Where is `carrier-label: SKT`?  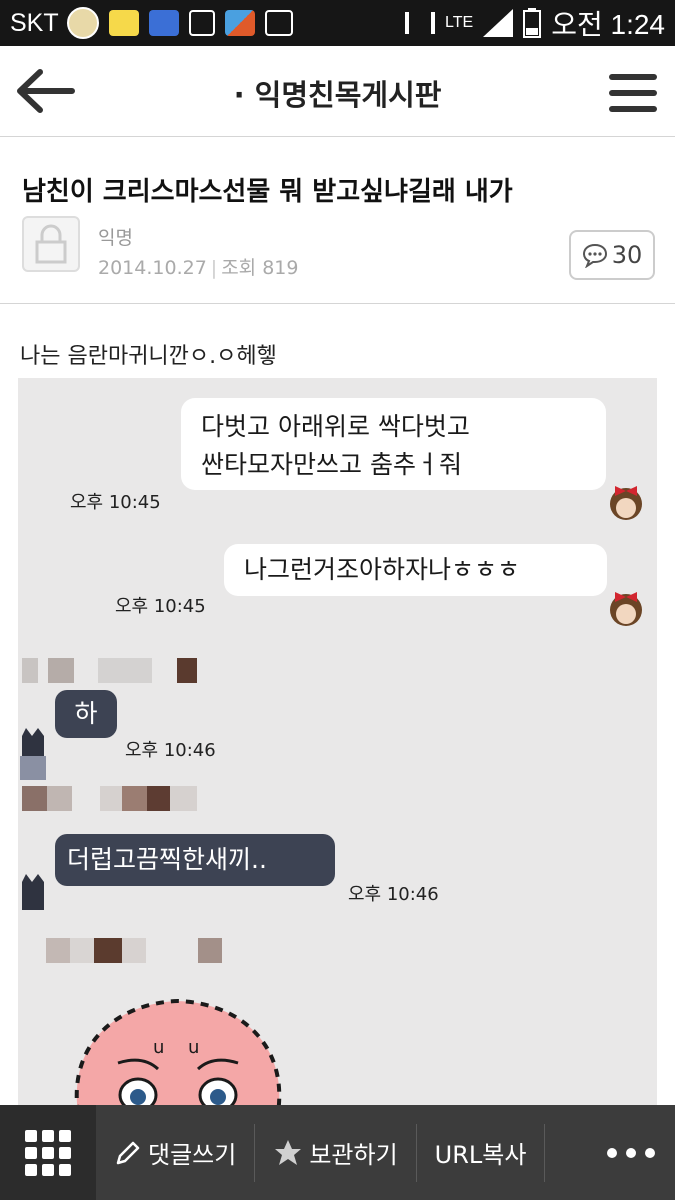
carrier-label: SKT is located at coordinates (34, 22).